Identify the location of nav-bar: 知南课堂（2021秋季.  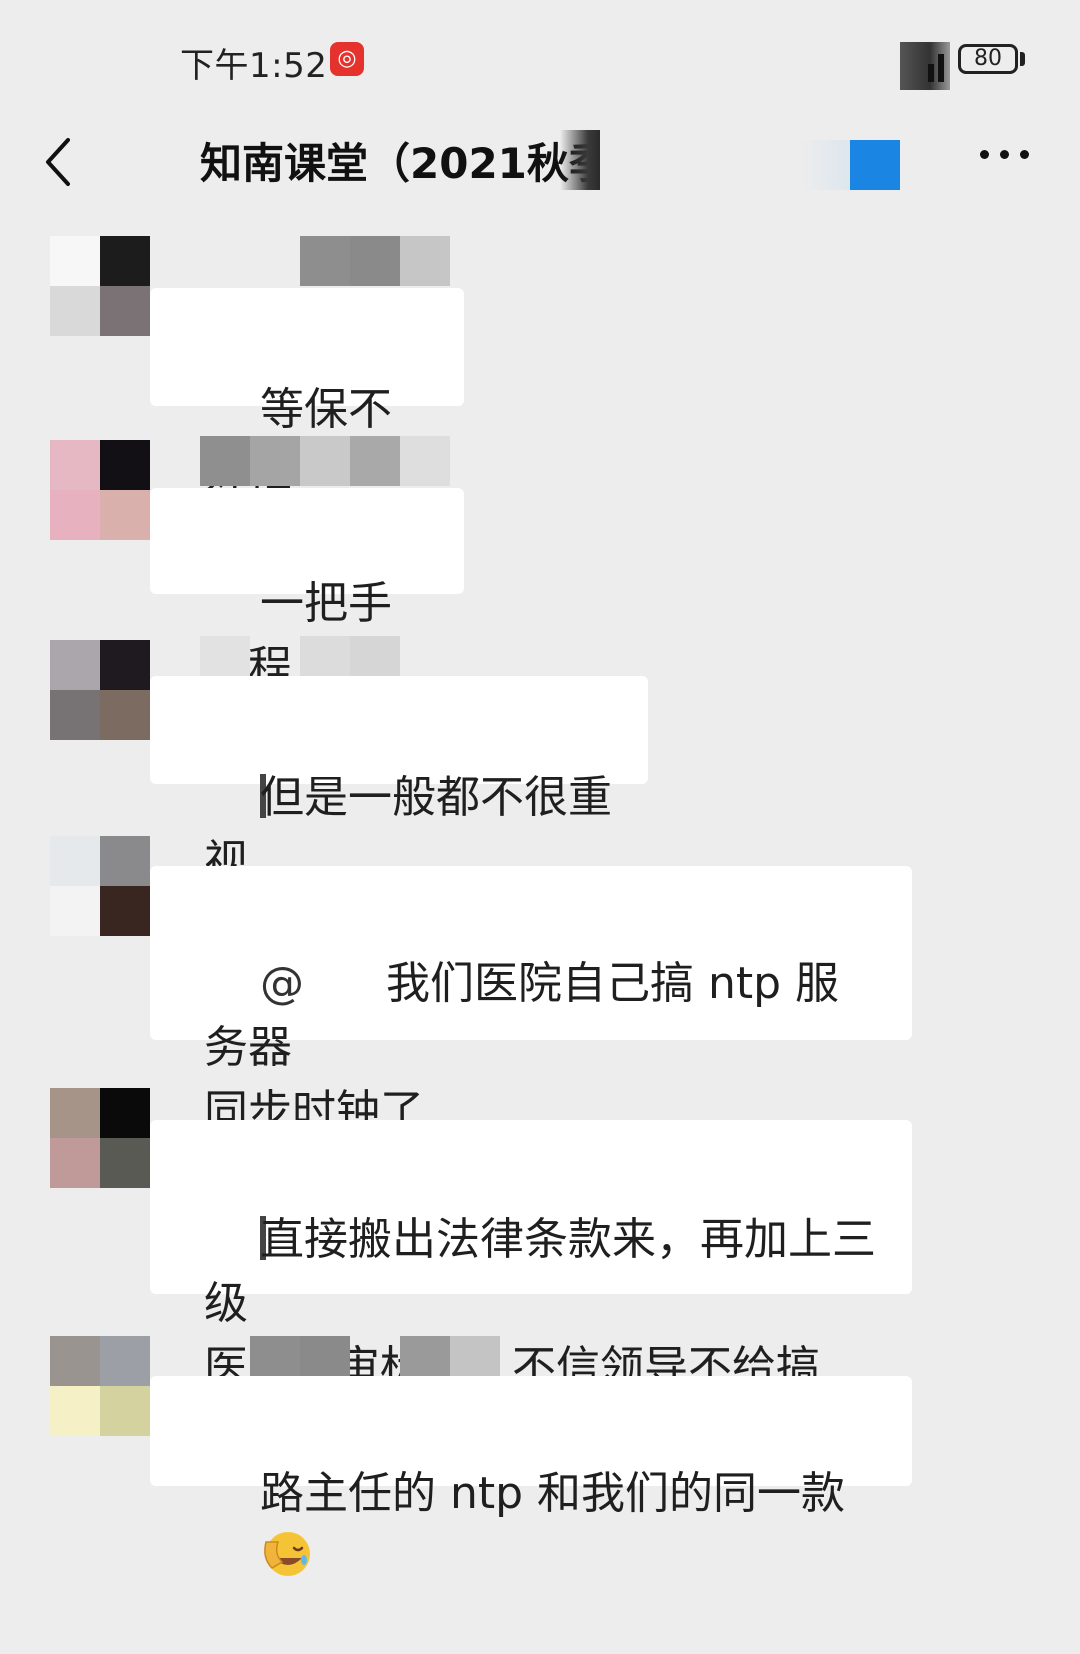
(540, 160).